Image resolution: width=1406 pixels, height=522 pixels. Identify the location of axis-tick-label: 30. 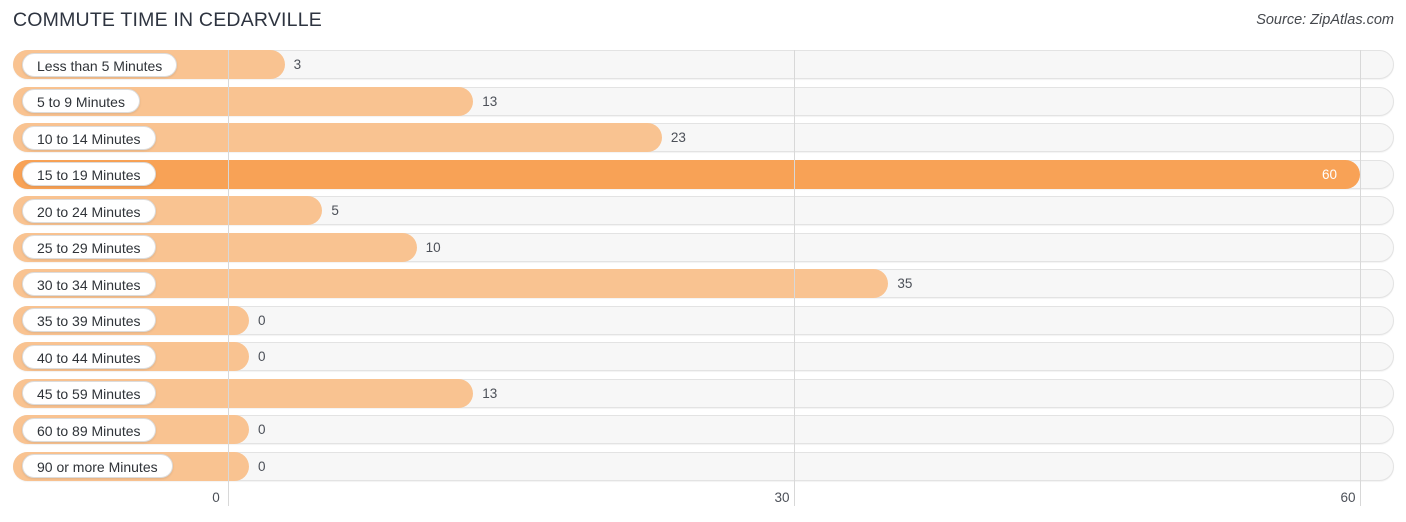
(782, 497).